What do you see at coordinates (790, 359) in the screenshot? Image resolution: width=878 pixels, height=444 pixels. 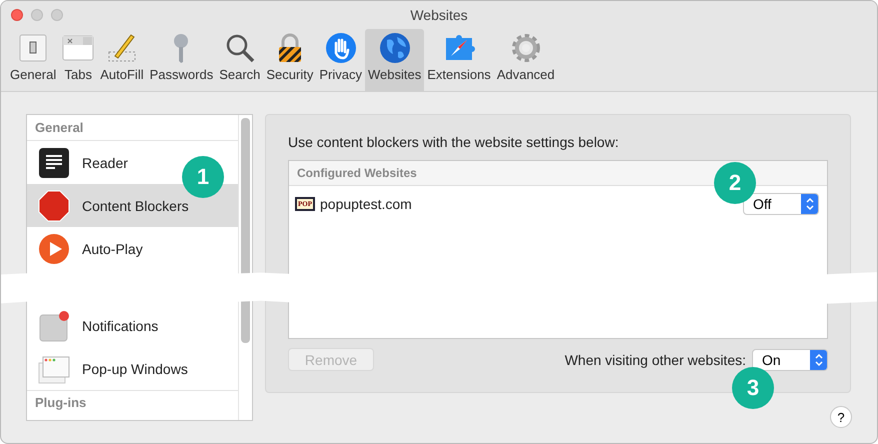 I see `setting-popup: On` at bounding box center [790, 359].